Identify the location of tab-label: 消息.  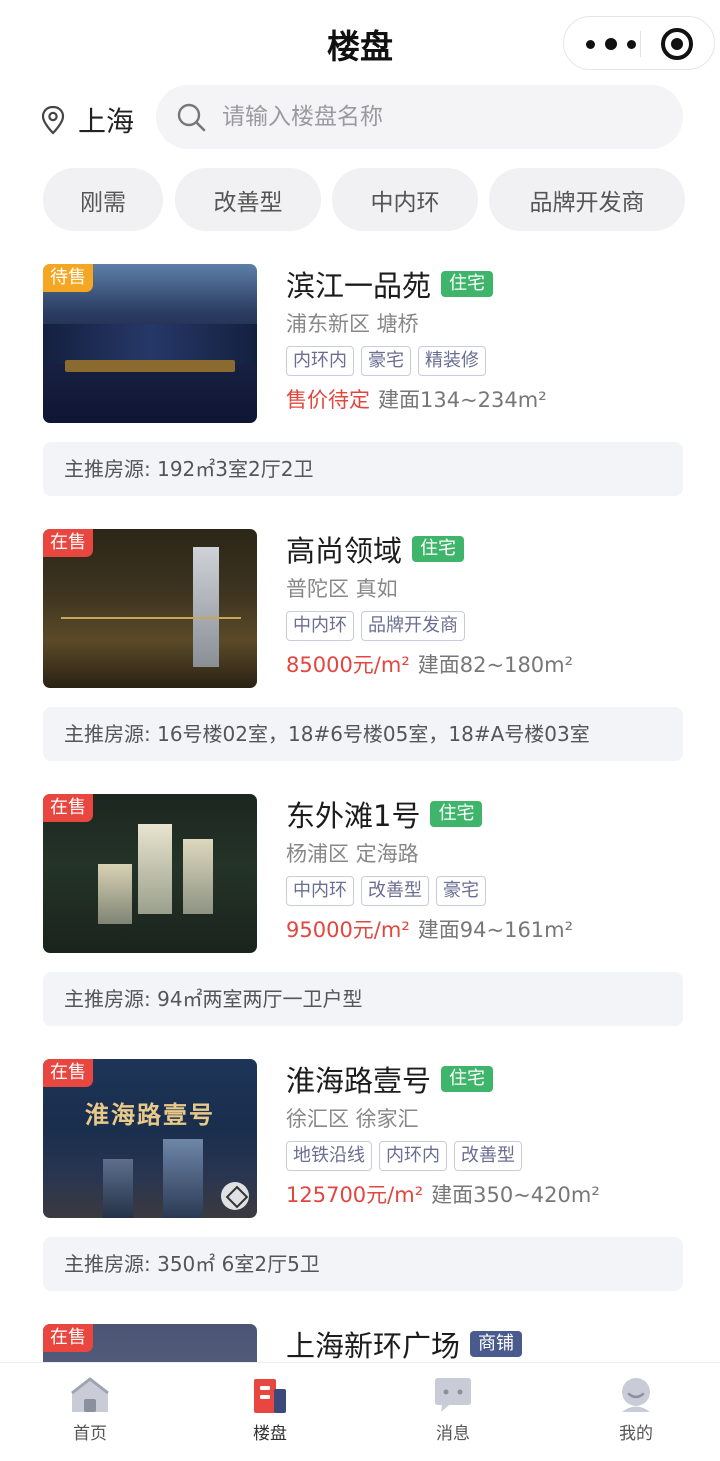
(453, 1434).